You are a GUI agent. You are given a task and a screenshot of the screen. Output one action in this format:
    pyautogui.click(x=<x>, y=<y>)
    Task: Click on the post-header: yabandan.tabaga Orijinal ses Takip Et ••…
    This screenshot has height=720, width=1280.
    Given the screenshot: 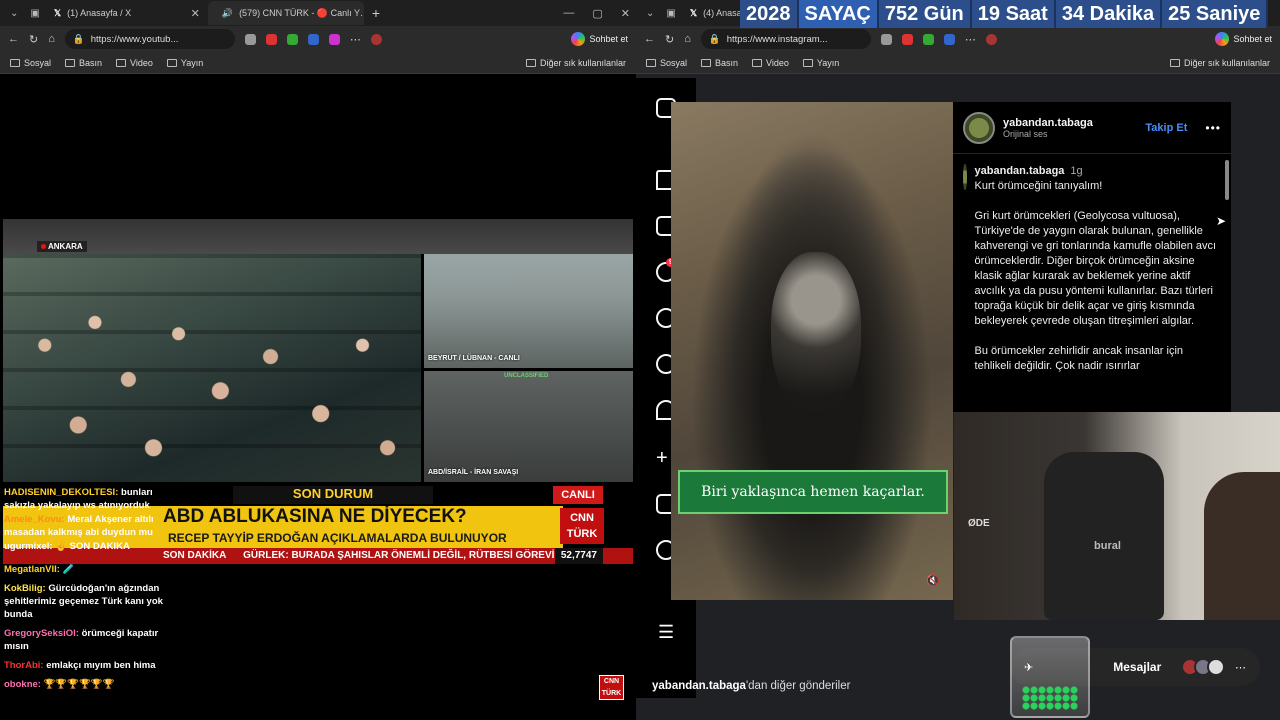 What is the action you would take?
    pyautogui.click(x=1092, y=128)
    